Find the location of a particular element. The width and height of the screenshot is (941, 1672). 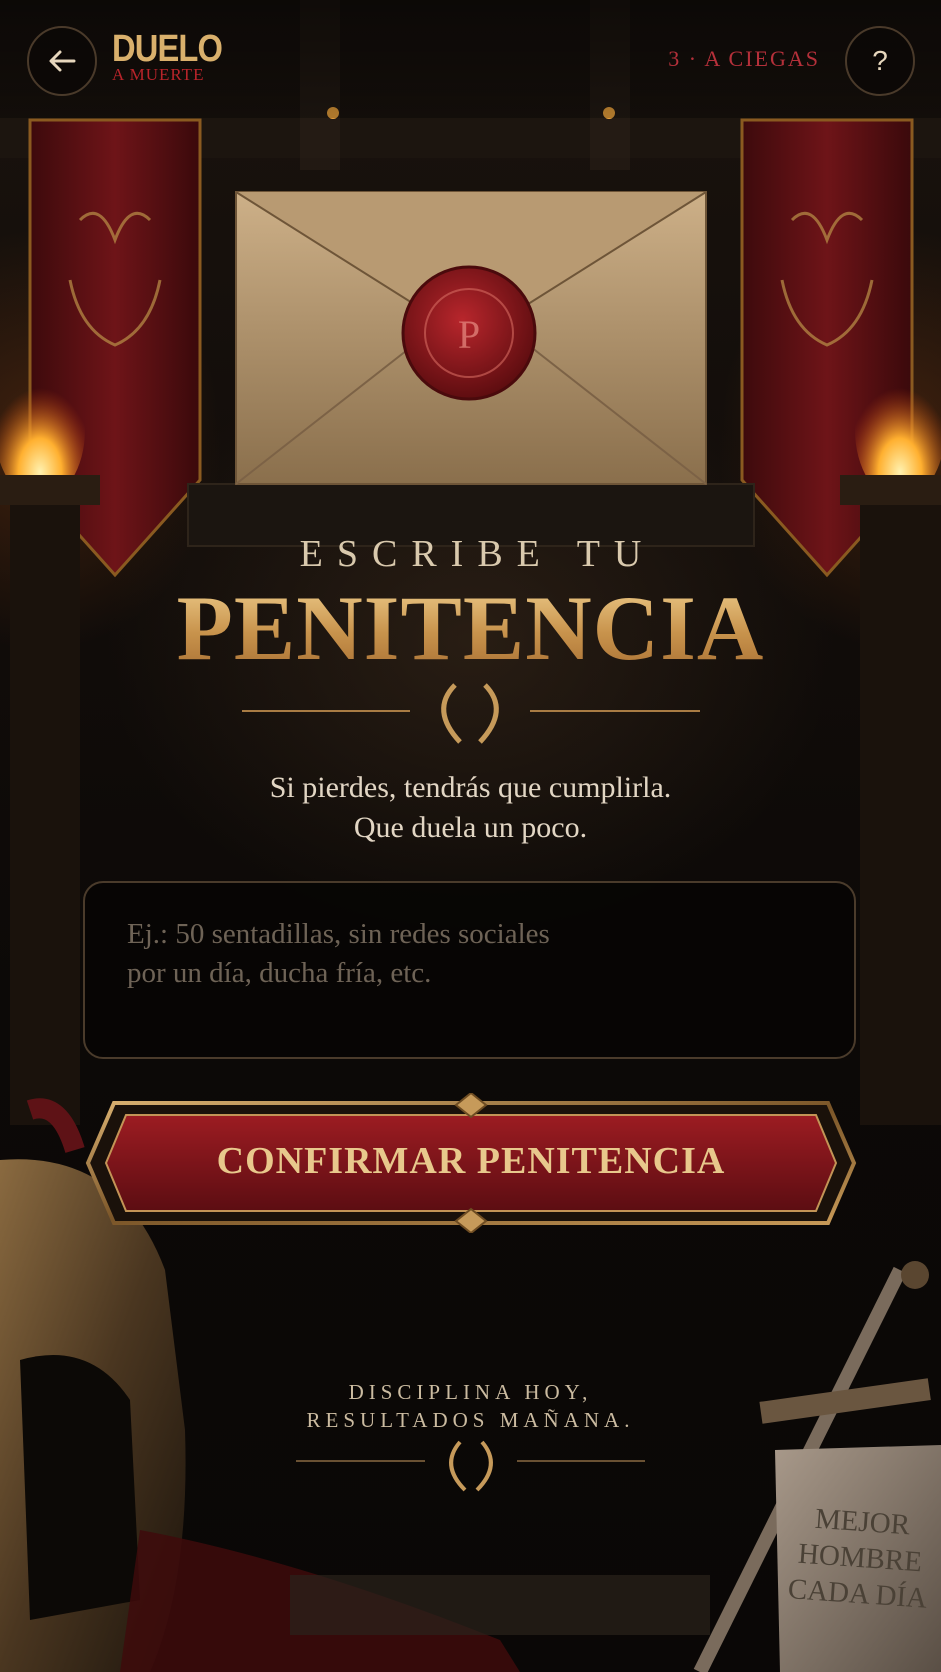

svg-text: P is located at coordinates (469, 334).